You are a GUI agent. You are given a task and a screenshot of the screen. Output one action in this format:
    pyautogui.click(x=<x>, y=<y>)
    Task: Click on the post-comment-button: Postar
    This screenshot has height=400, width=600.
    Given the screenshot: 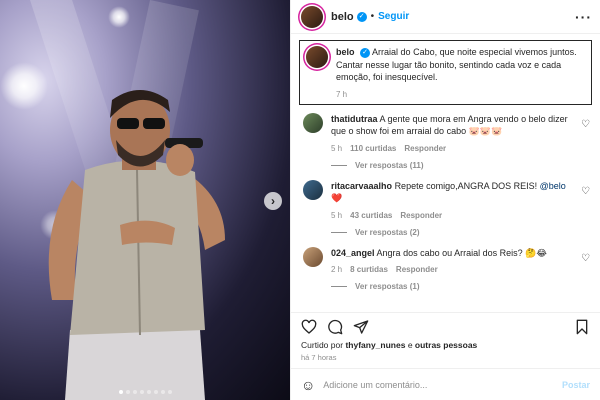 What is the action you would take?
    pyautogui.click(x=576, y=385)
    